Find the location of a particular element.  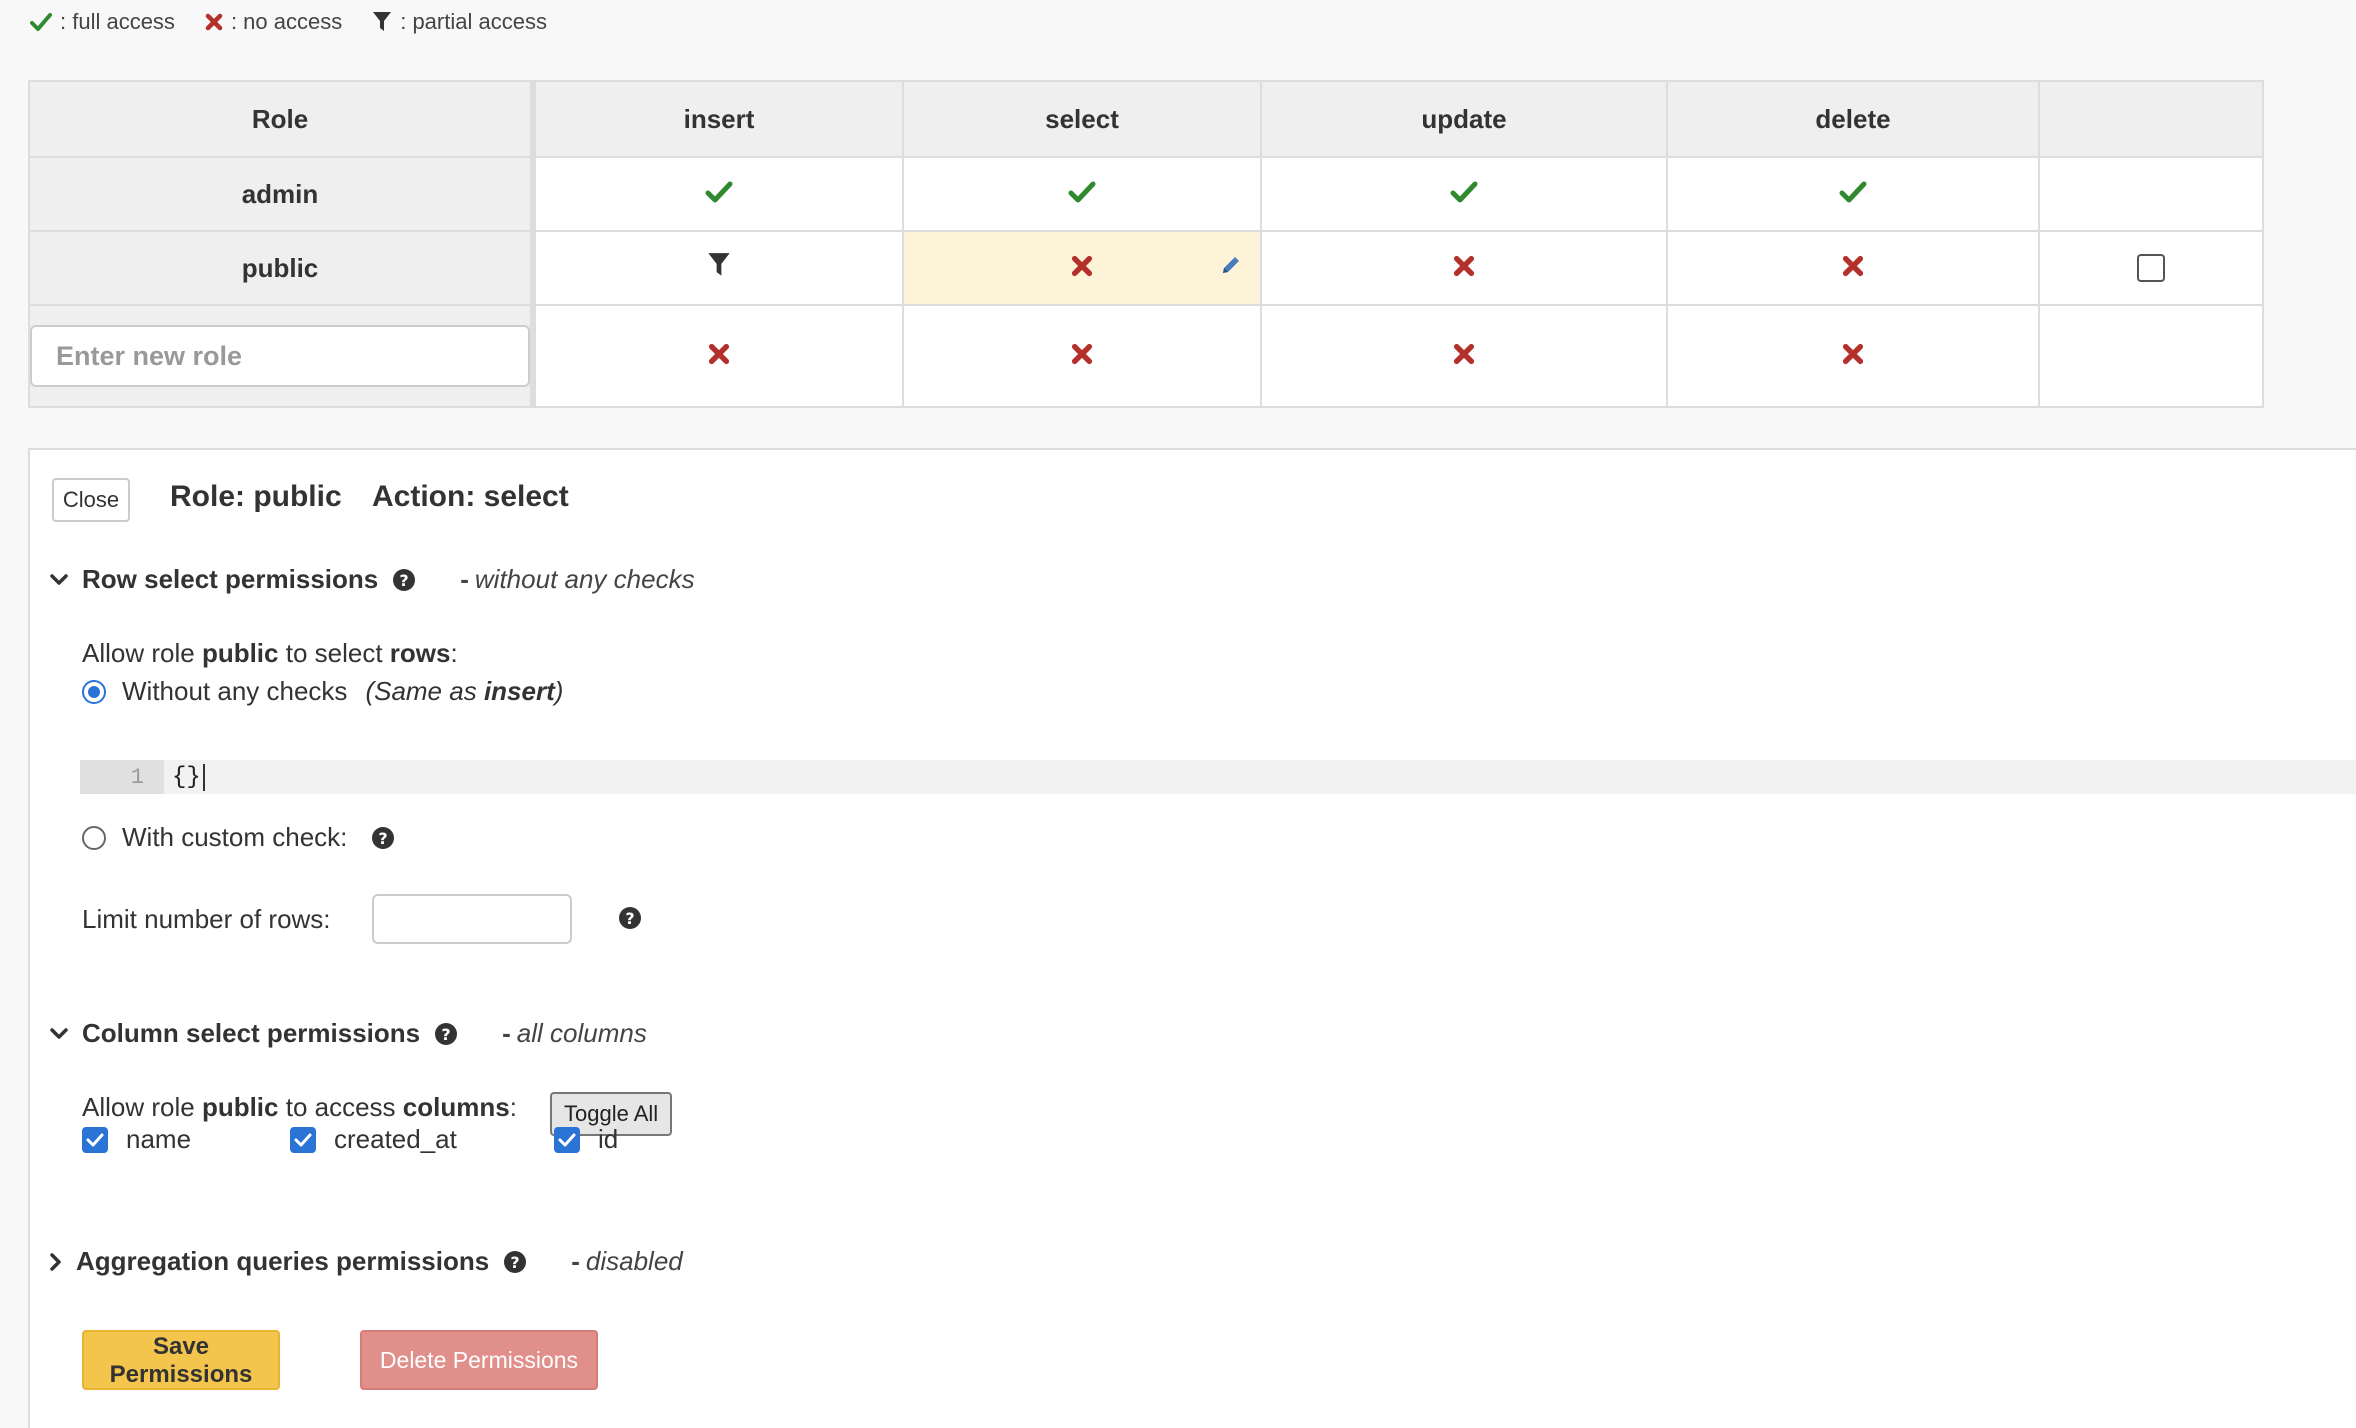

perm-cell-new-select is located at coordinates (1082, 356).